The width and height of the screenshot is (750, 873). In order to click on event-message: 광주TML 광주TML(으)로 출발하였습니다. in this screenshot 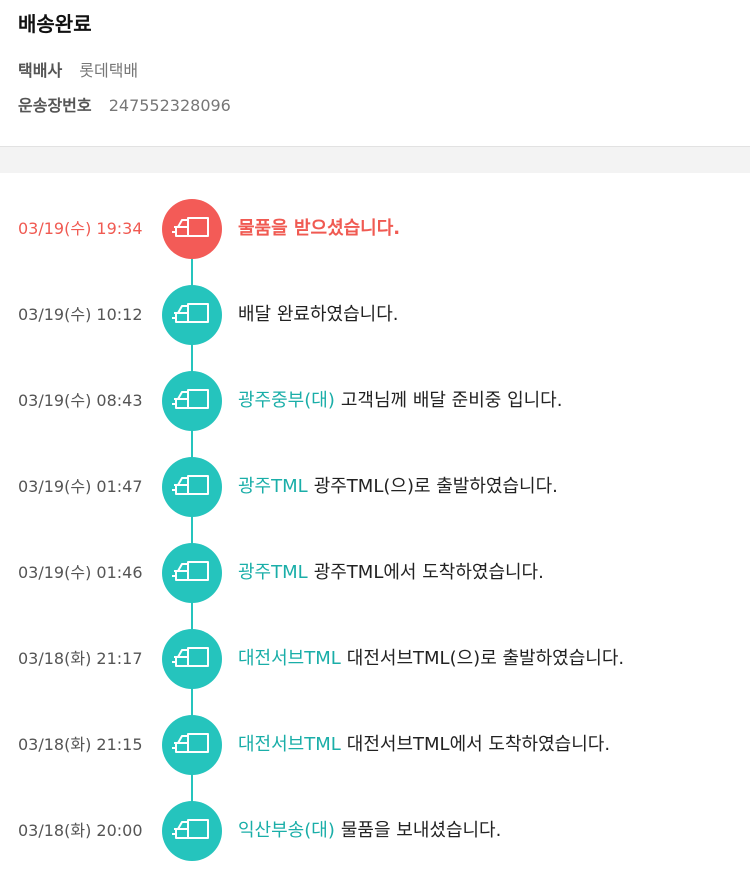, I will do `click(398, 487)`.